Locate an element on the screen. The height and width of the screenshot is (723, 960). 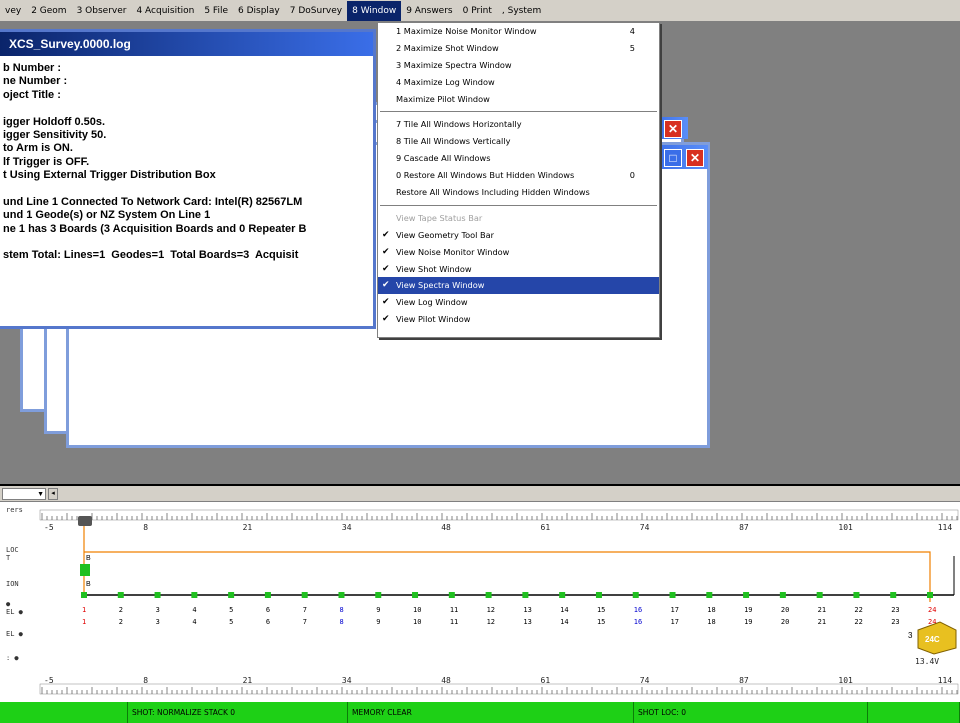
menu-item: 2 Geom is located at coordinates (48, 11).